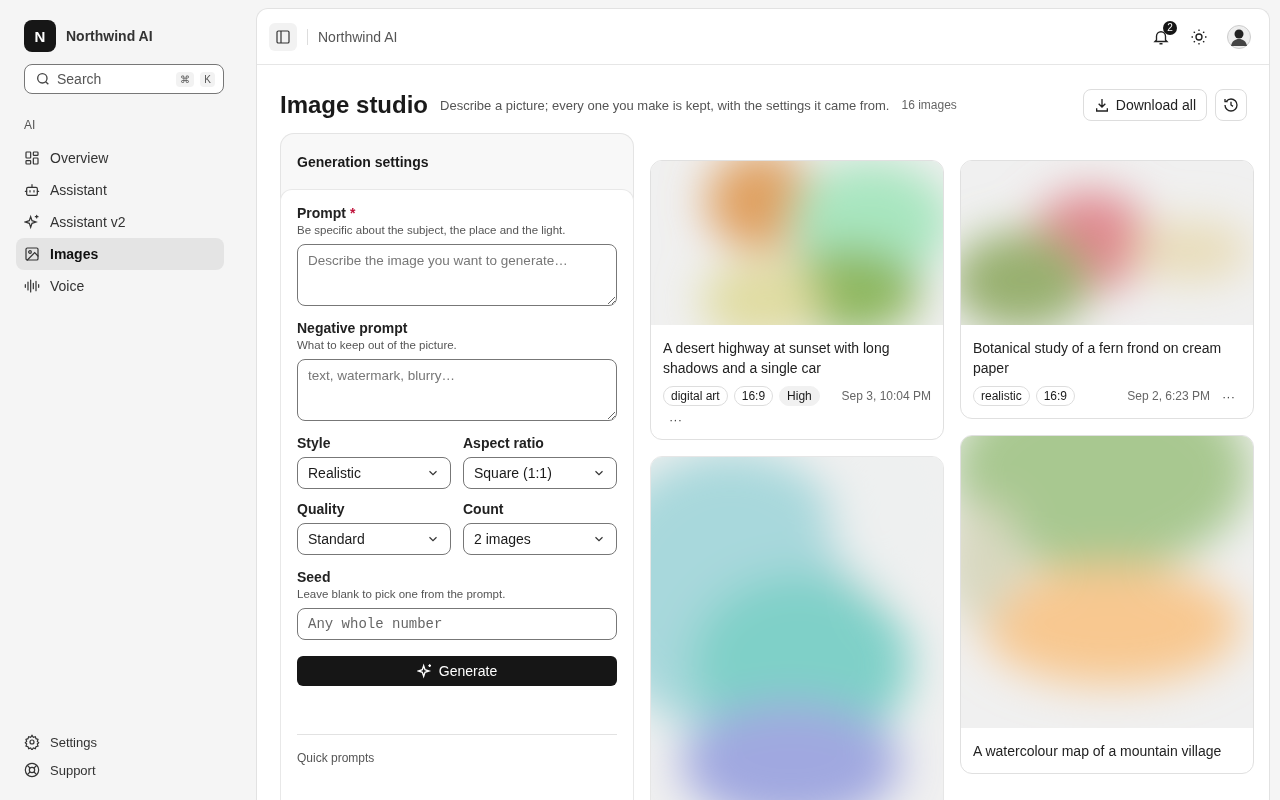  Describe the element at coordinates (314, 443) in the screenshot. I see `field-label: Style` at that location.